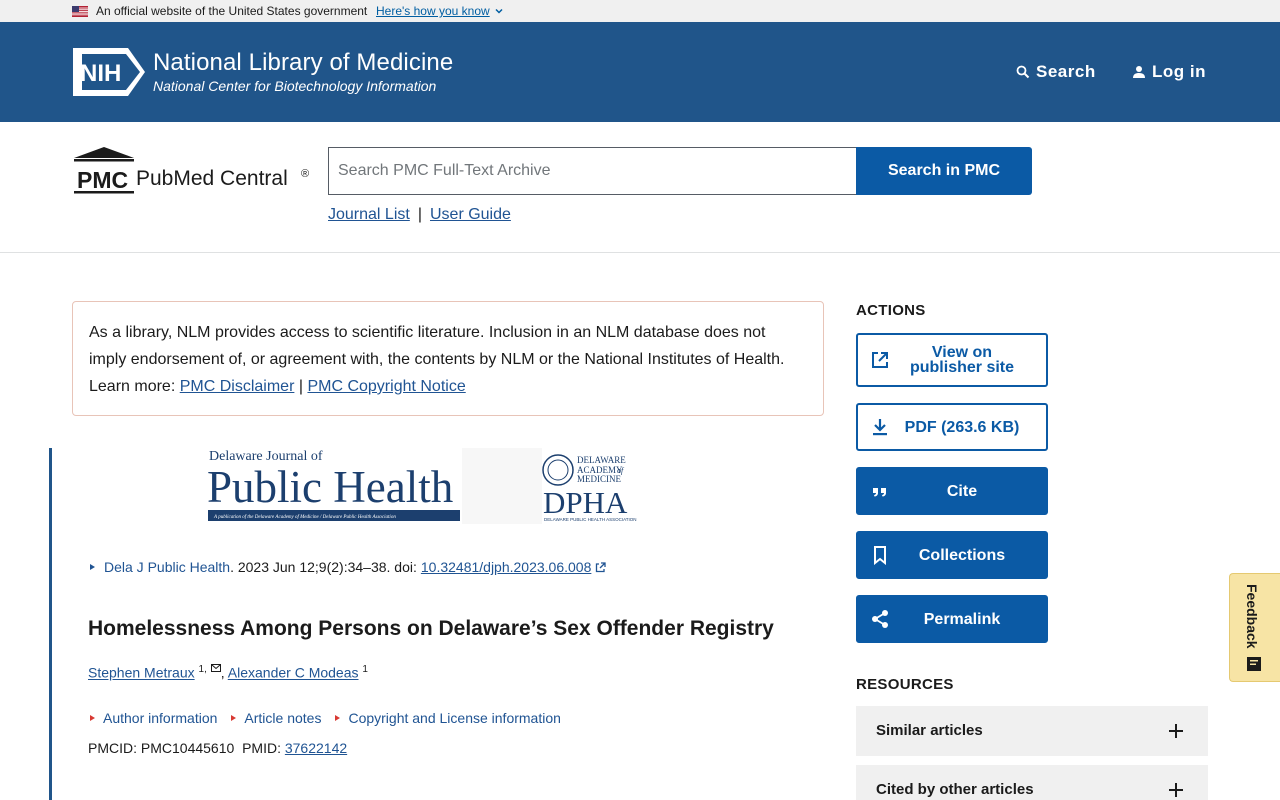  What do you see at coordinates (905, 684) in the screenshot?
I see `resources-heading: RESOURCES` at bounding box center [905, 684].